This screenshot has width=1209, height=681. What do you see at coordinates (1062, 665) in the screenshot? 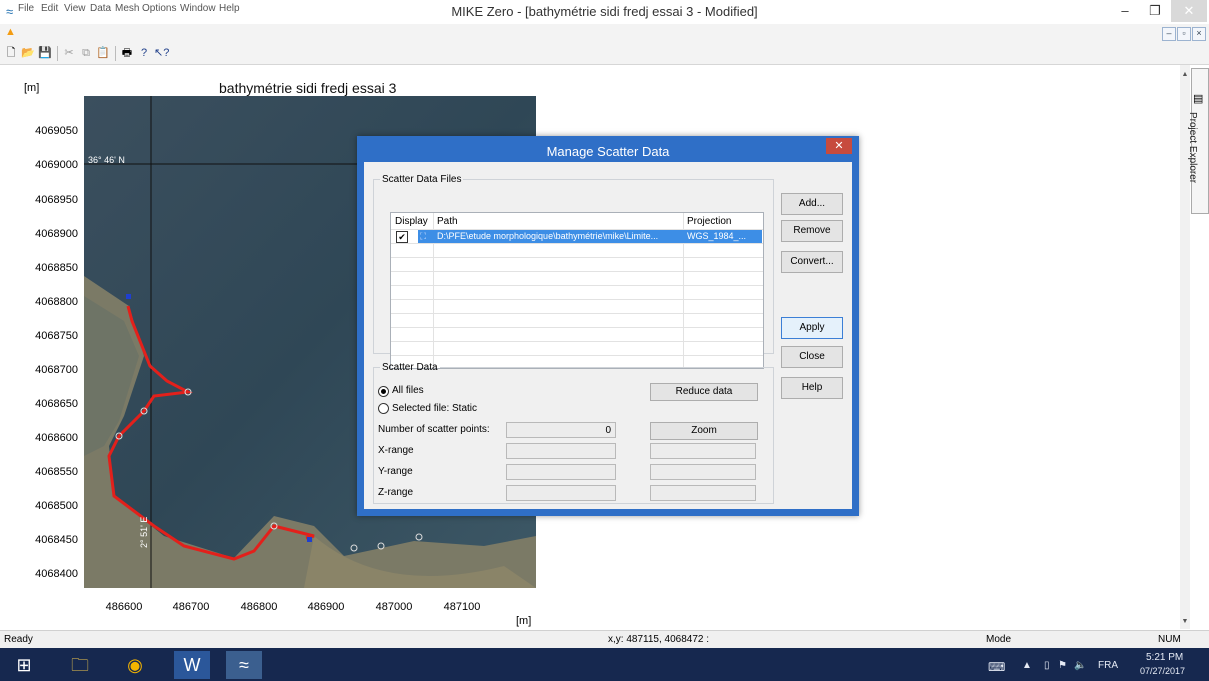
I see `network-icon: ⚑` at bounding box center [1062, 665].